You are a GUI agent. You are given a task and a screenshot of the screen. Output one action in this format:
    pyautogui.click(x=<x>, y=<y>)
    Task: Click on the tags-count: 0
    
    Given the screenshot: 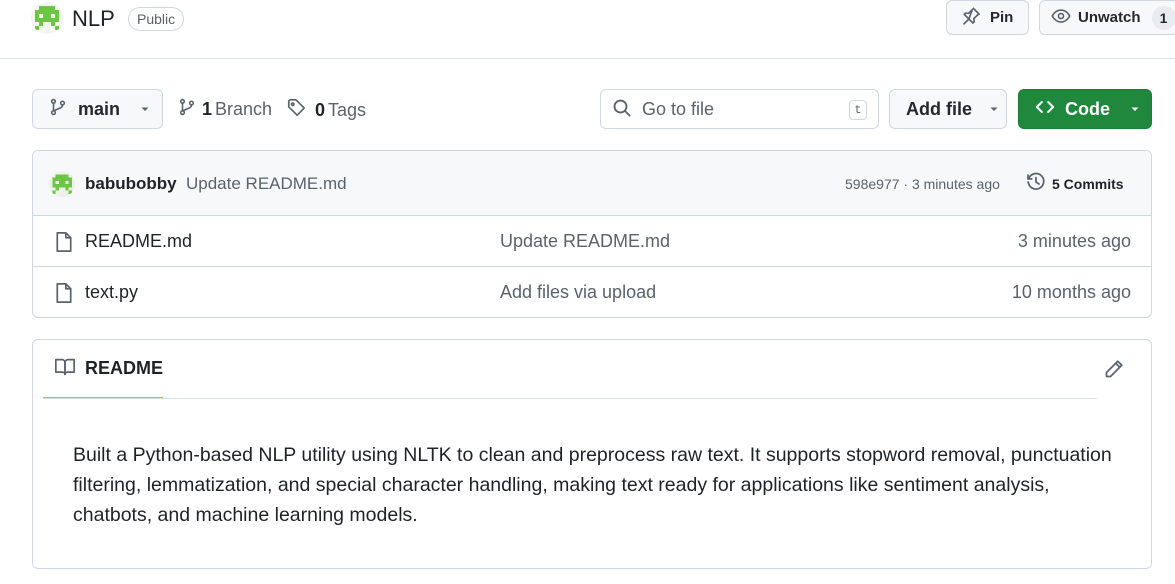 What is the action you would take?
    pyautogui.click(x=320, y=109)
    